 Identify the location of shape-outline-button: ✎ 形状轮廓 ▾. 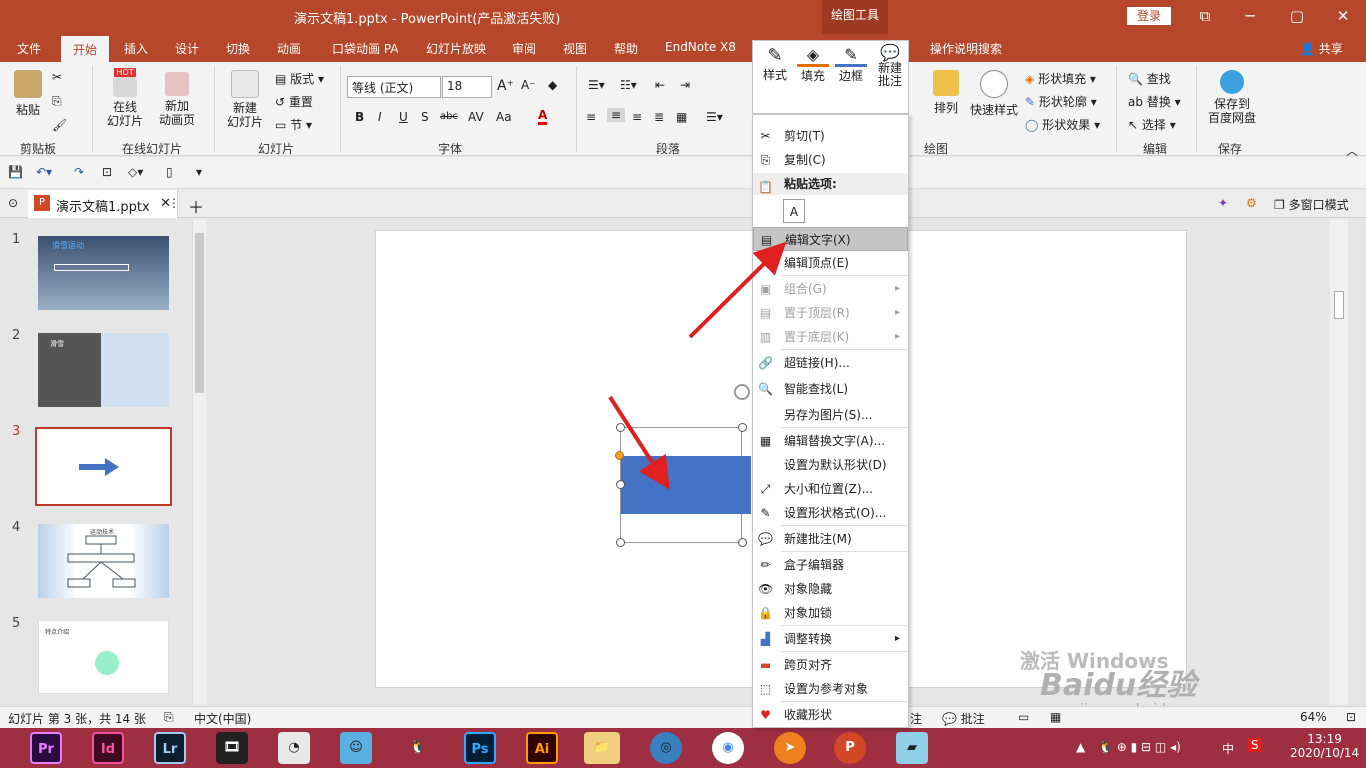
(1061, 101).